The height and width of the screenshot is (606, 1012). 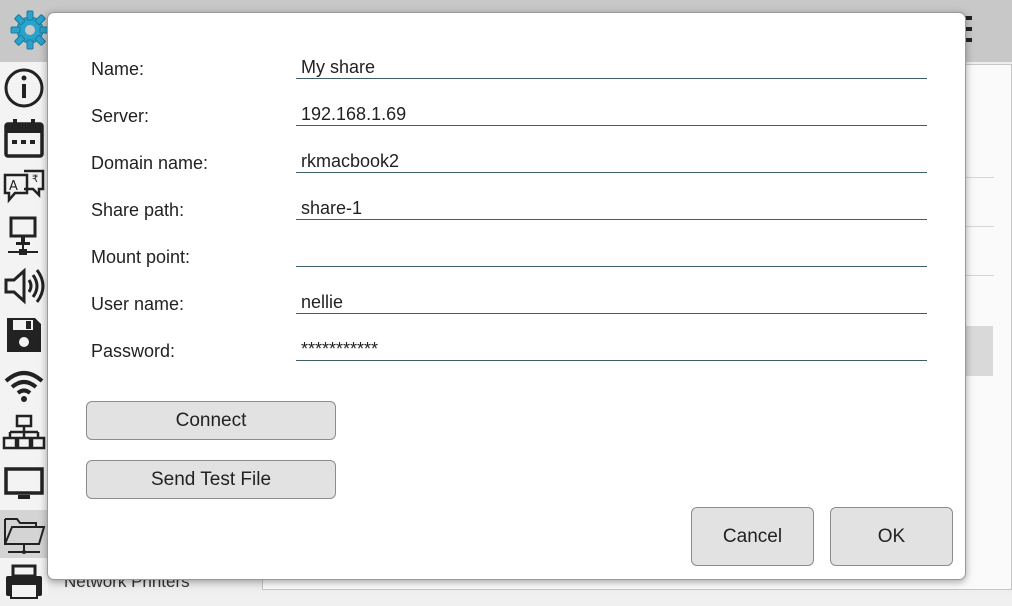 I want to click on connect-button: Connect, so click(x=211, y=420).